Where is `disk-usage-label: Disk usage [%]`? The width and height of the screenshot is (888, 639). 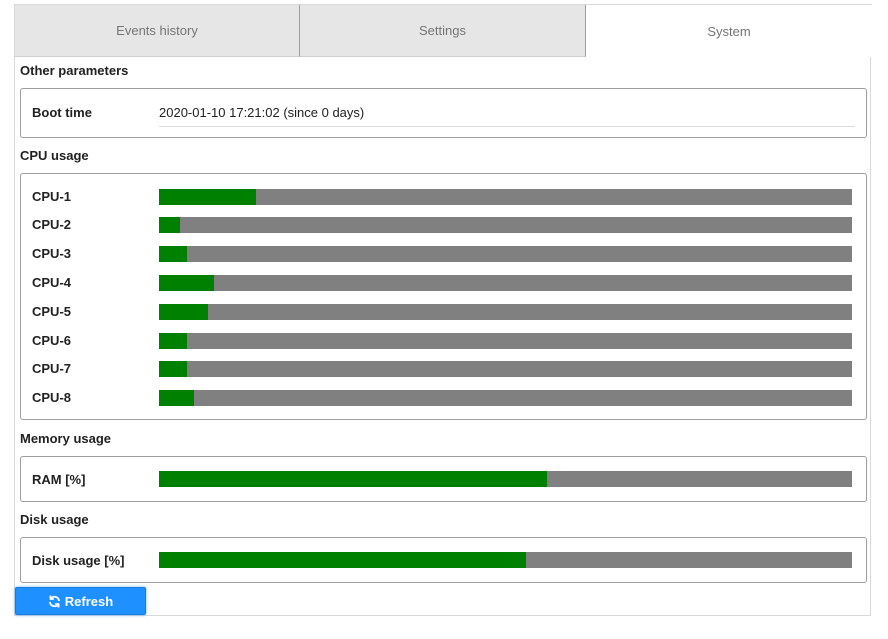
disk-usage-label: Disk usage [%] is located at coordinates (78, 560).